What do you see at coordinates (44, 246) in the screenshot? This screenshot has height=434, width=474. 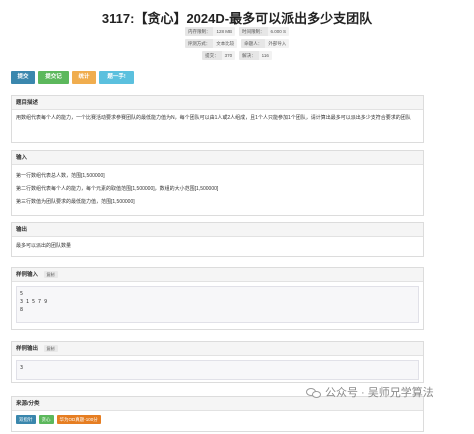 I see `output-text: 最多可以派出的团队数量` at bounding box center [44, 246].